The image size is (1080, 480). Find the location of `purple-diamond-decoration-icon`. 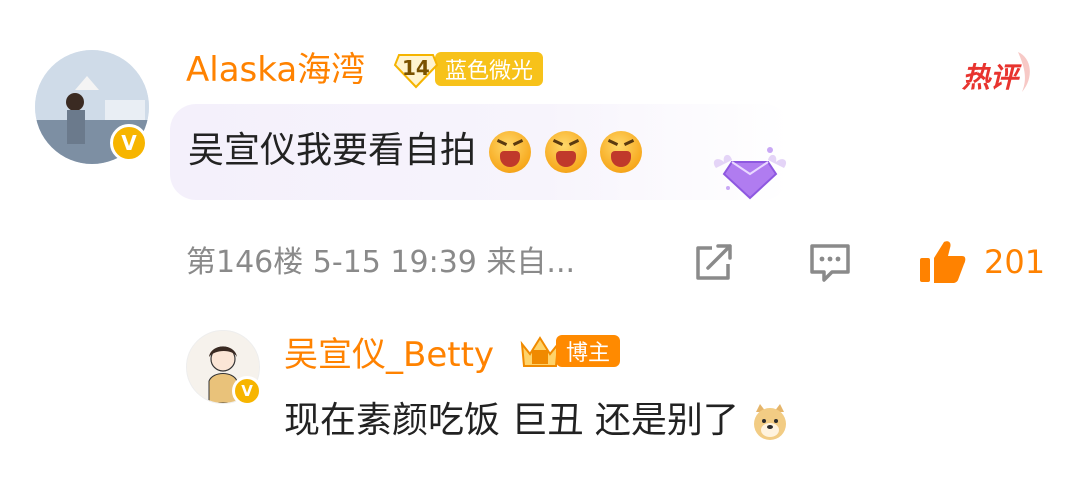

purple-diamond-decoration-icon is located at coordinates (750, 174).